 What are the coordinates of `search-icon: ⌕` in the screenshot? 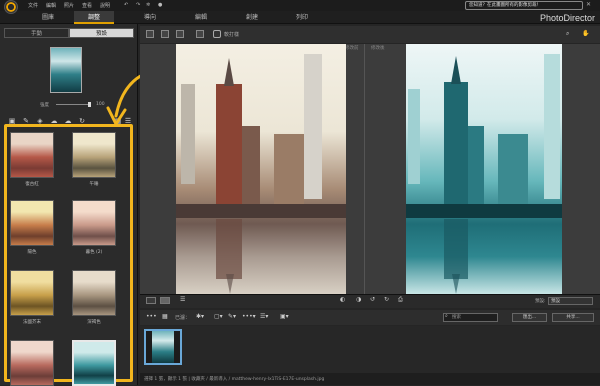 It's located at (446, 316).